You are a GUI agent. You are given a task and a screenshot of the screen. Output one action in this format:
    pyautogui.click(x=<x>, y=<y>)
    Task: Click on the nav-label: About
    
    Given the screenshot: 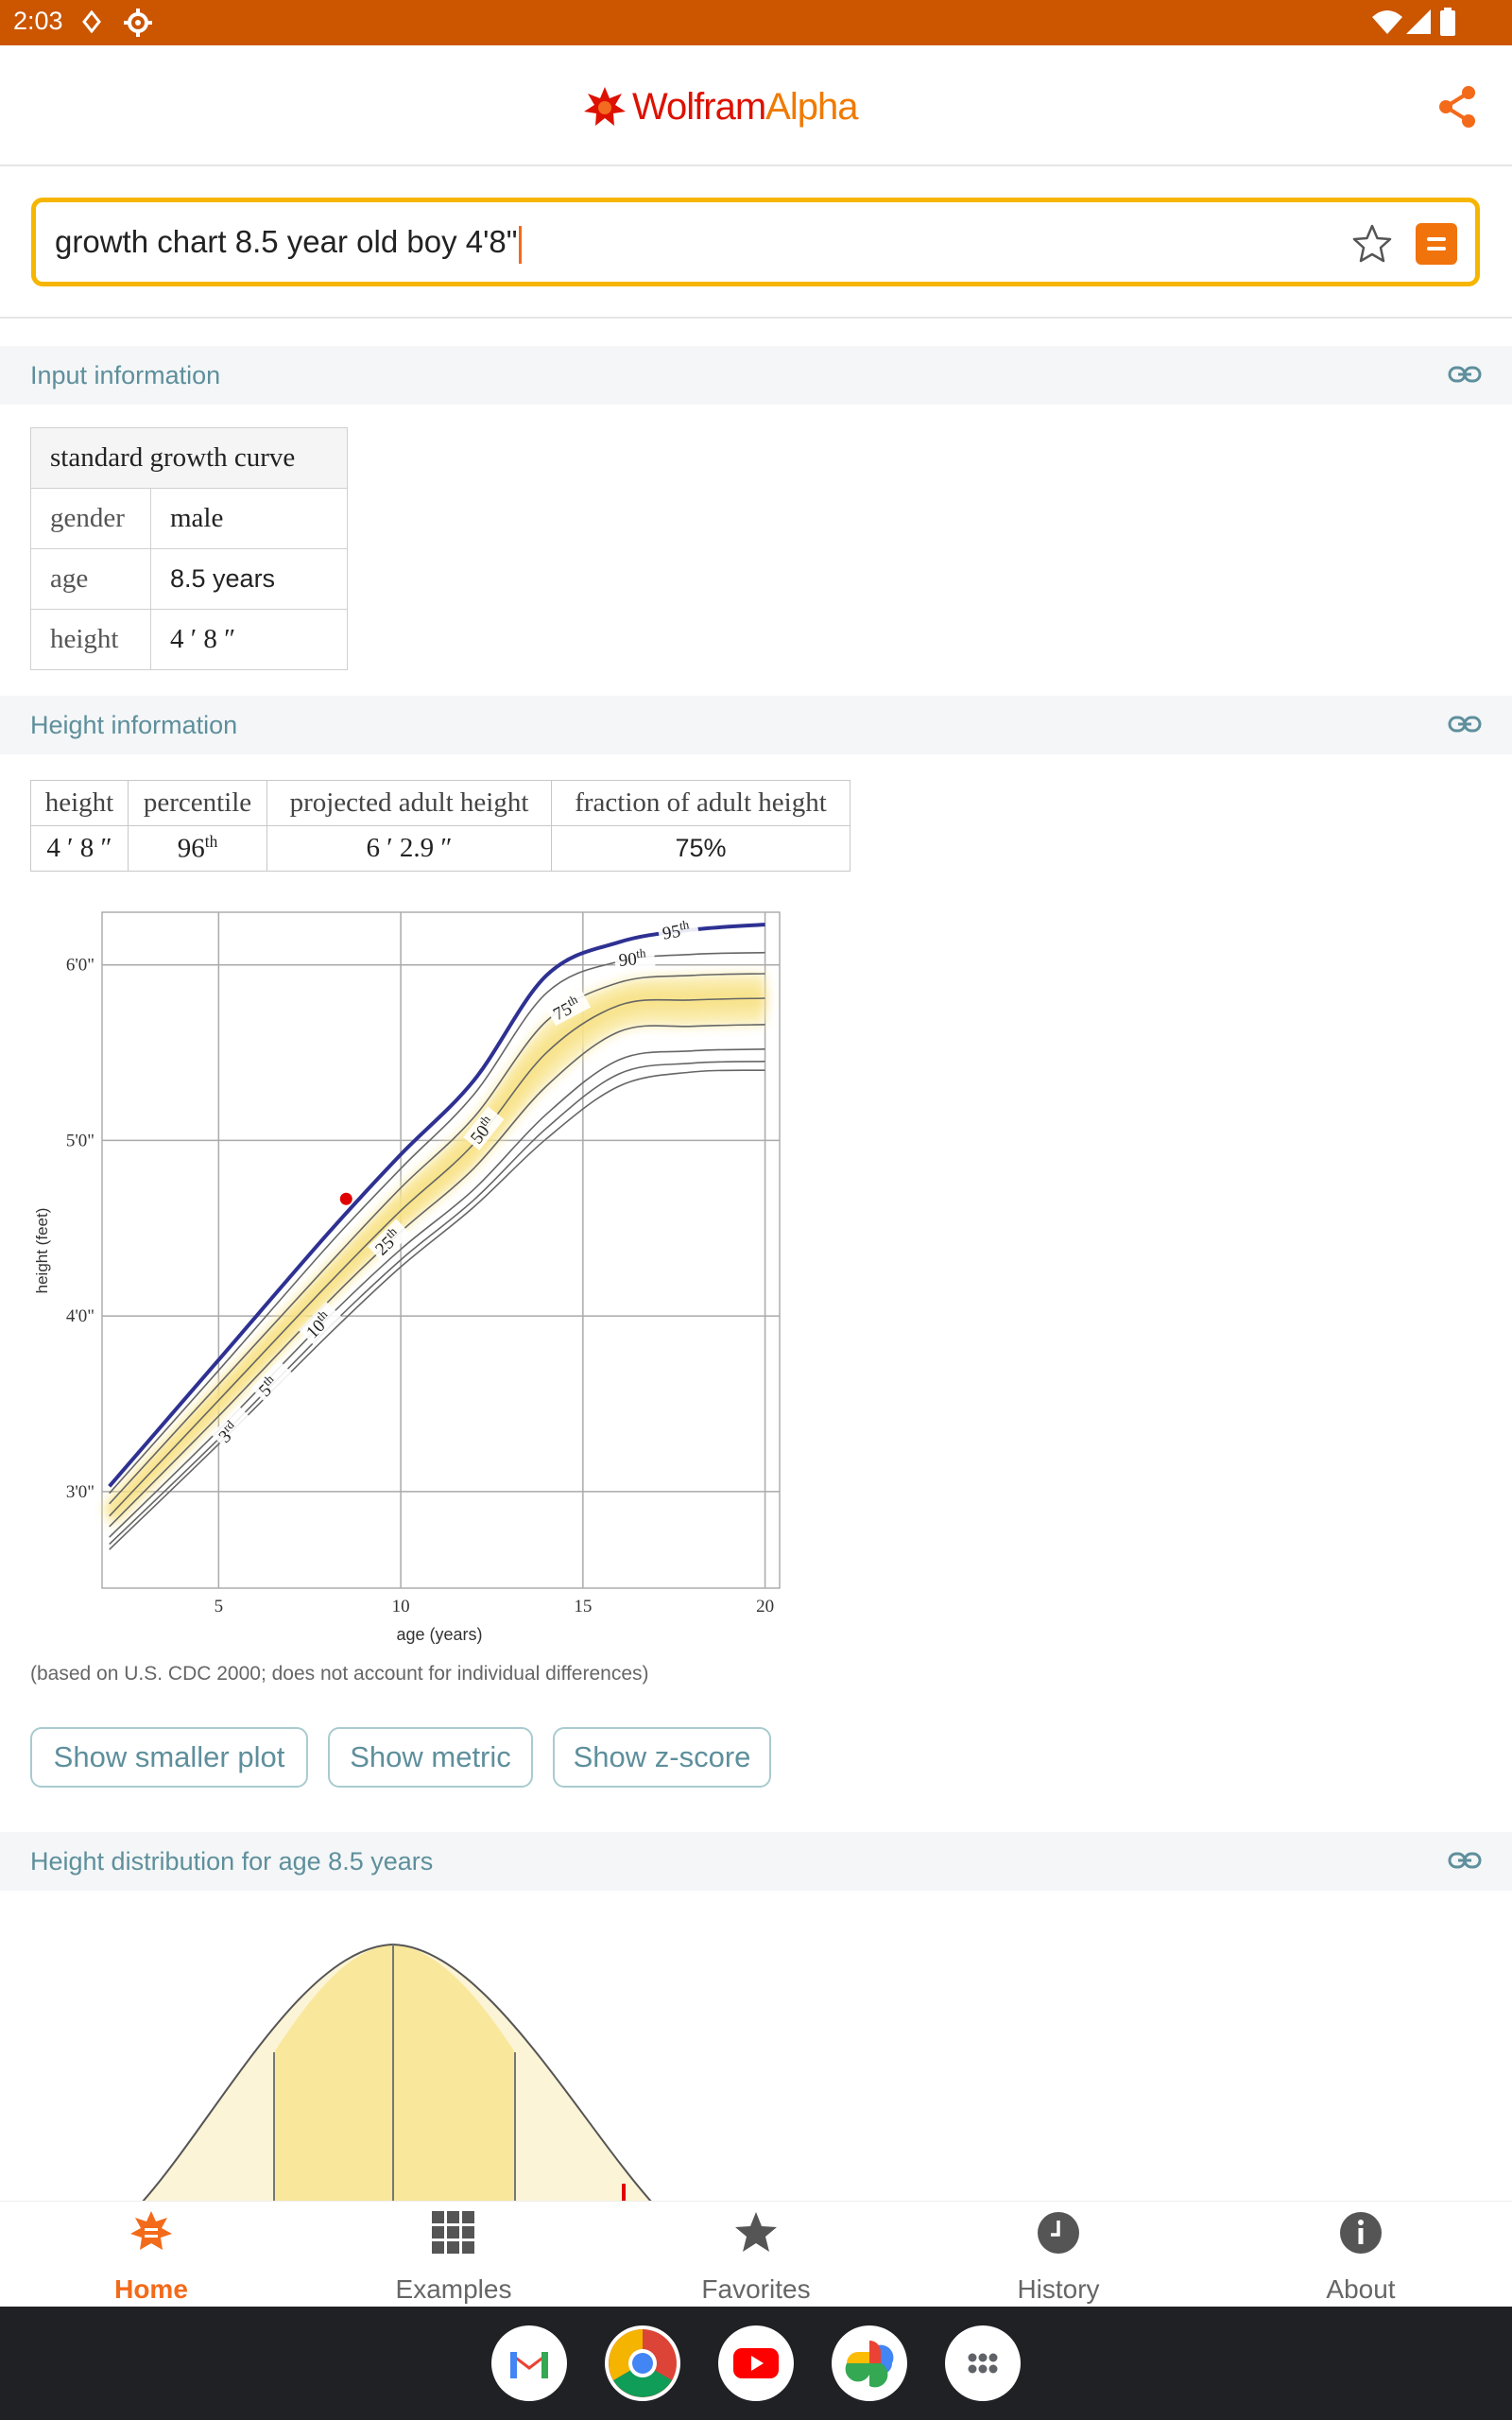 What is the action you would take?
    pyautogui.click(x=1361, y=2289)
    